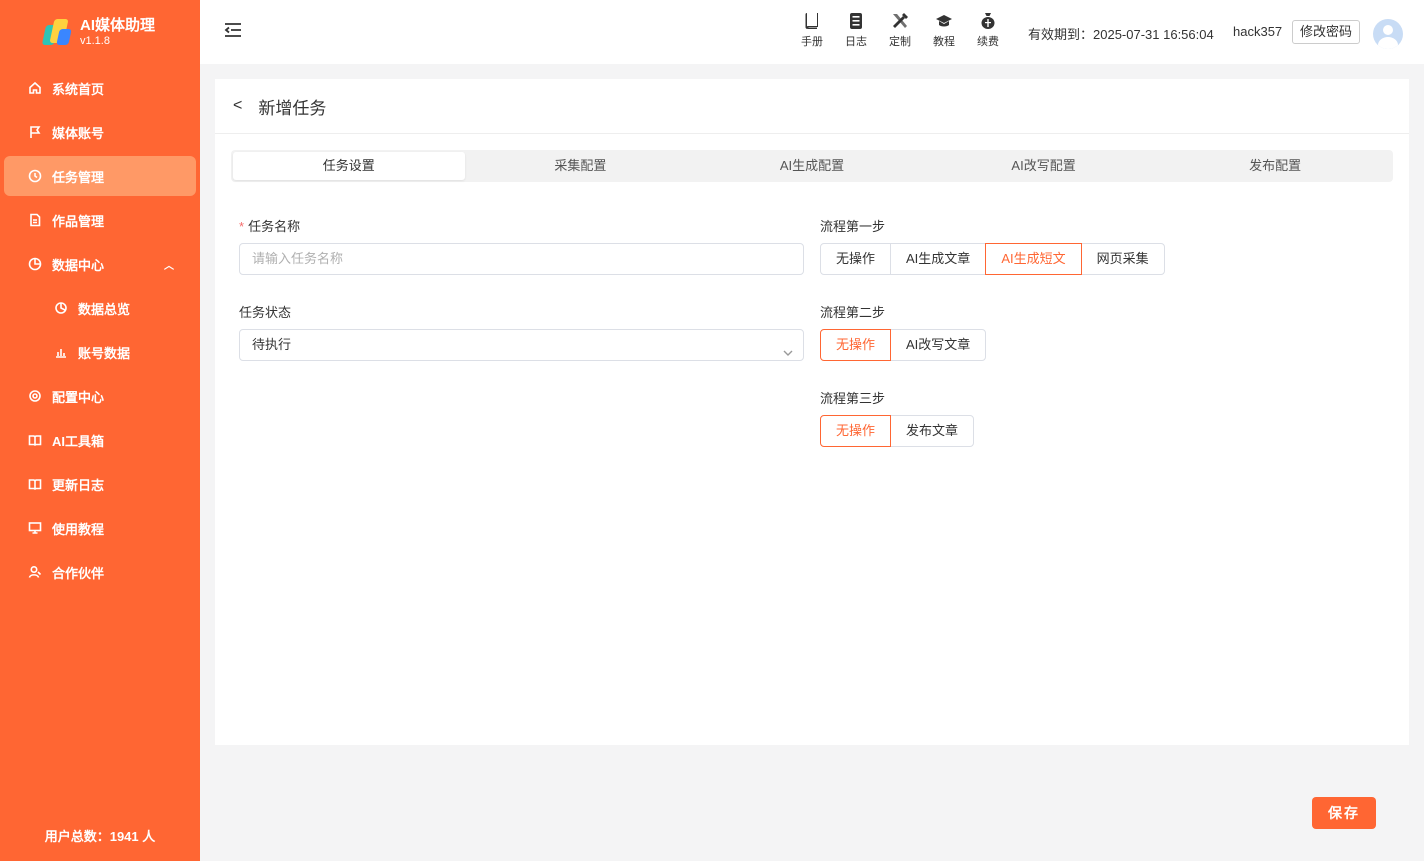 The width and height of the screenshot is (1424, 861). Describe the element at coordinates (1344, 813) in the screenshot. I see `save-button: 保存` at that location.